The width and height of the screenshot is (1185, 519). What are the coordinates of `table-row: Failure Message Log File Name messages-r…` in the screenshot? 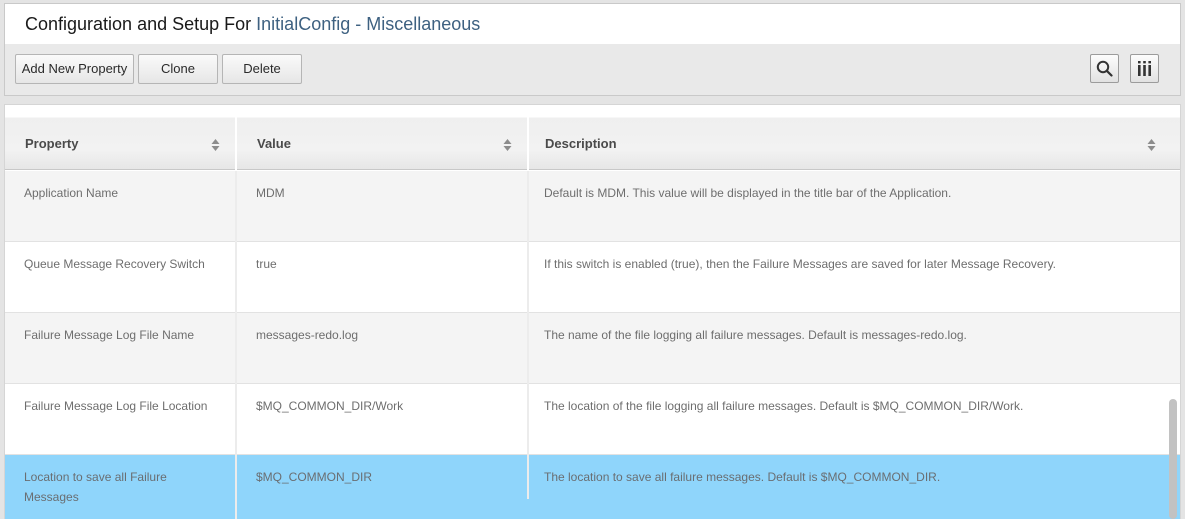 It's located at (592, 348).